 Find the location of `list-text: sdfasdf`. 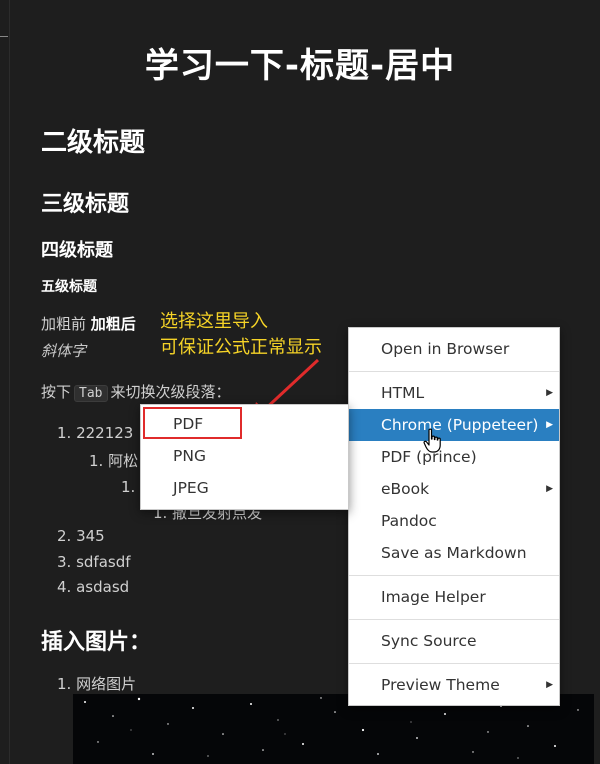

list-text: sdfasdf is located at coordinates (103, 562).